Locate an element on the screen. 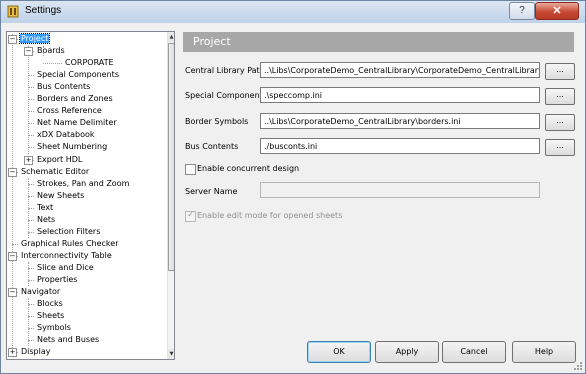  tree-item-label: Navigator is located at coordinates (41, 292).